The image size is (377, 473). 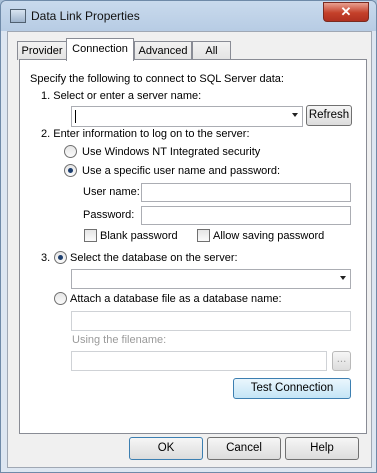 What do you see at coordinates (121, 96) in the screenshot?
I see `step1-label: 1. Select or enter a server name:` at bounding box center [121, 96].